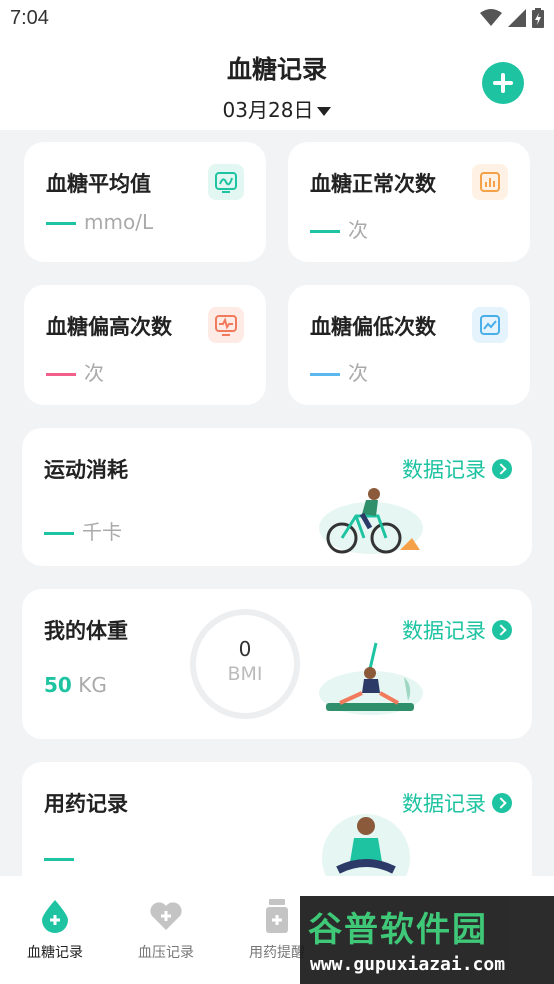 The height and width of the screenshot is (984, 554). I want to click on pill-bottle-icon, so click(277, 916).